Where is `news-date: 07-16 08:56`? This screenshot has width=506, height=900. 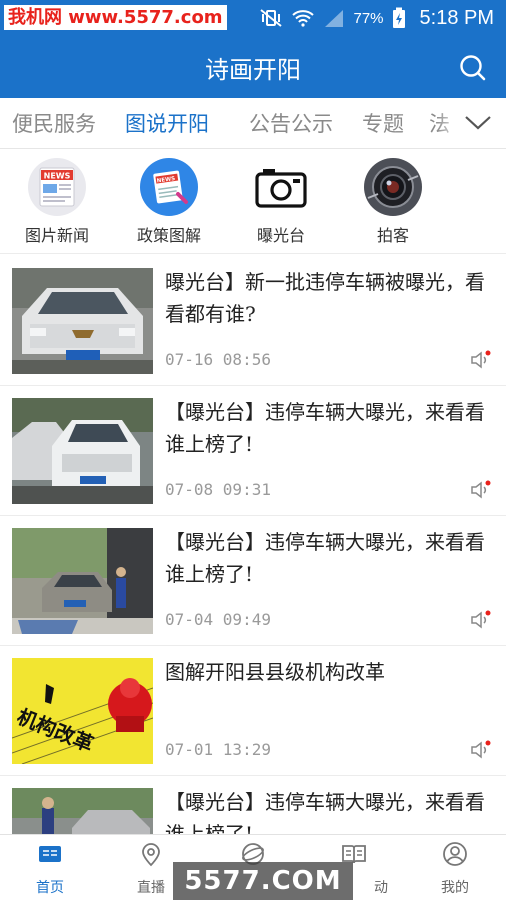 news-date: 07-16 08:56 is located at coordinates (218, 359).